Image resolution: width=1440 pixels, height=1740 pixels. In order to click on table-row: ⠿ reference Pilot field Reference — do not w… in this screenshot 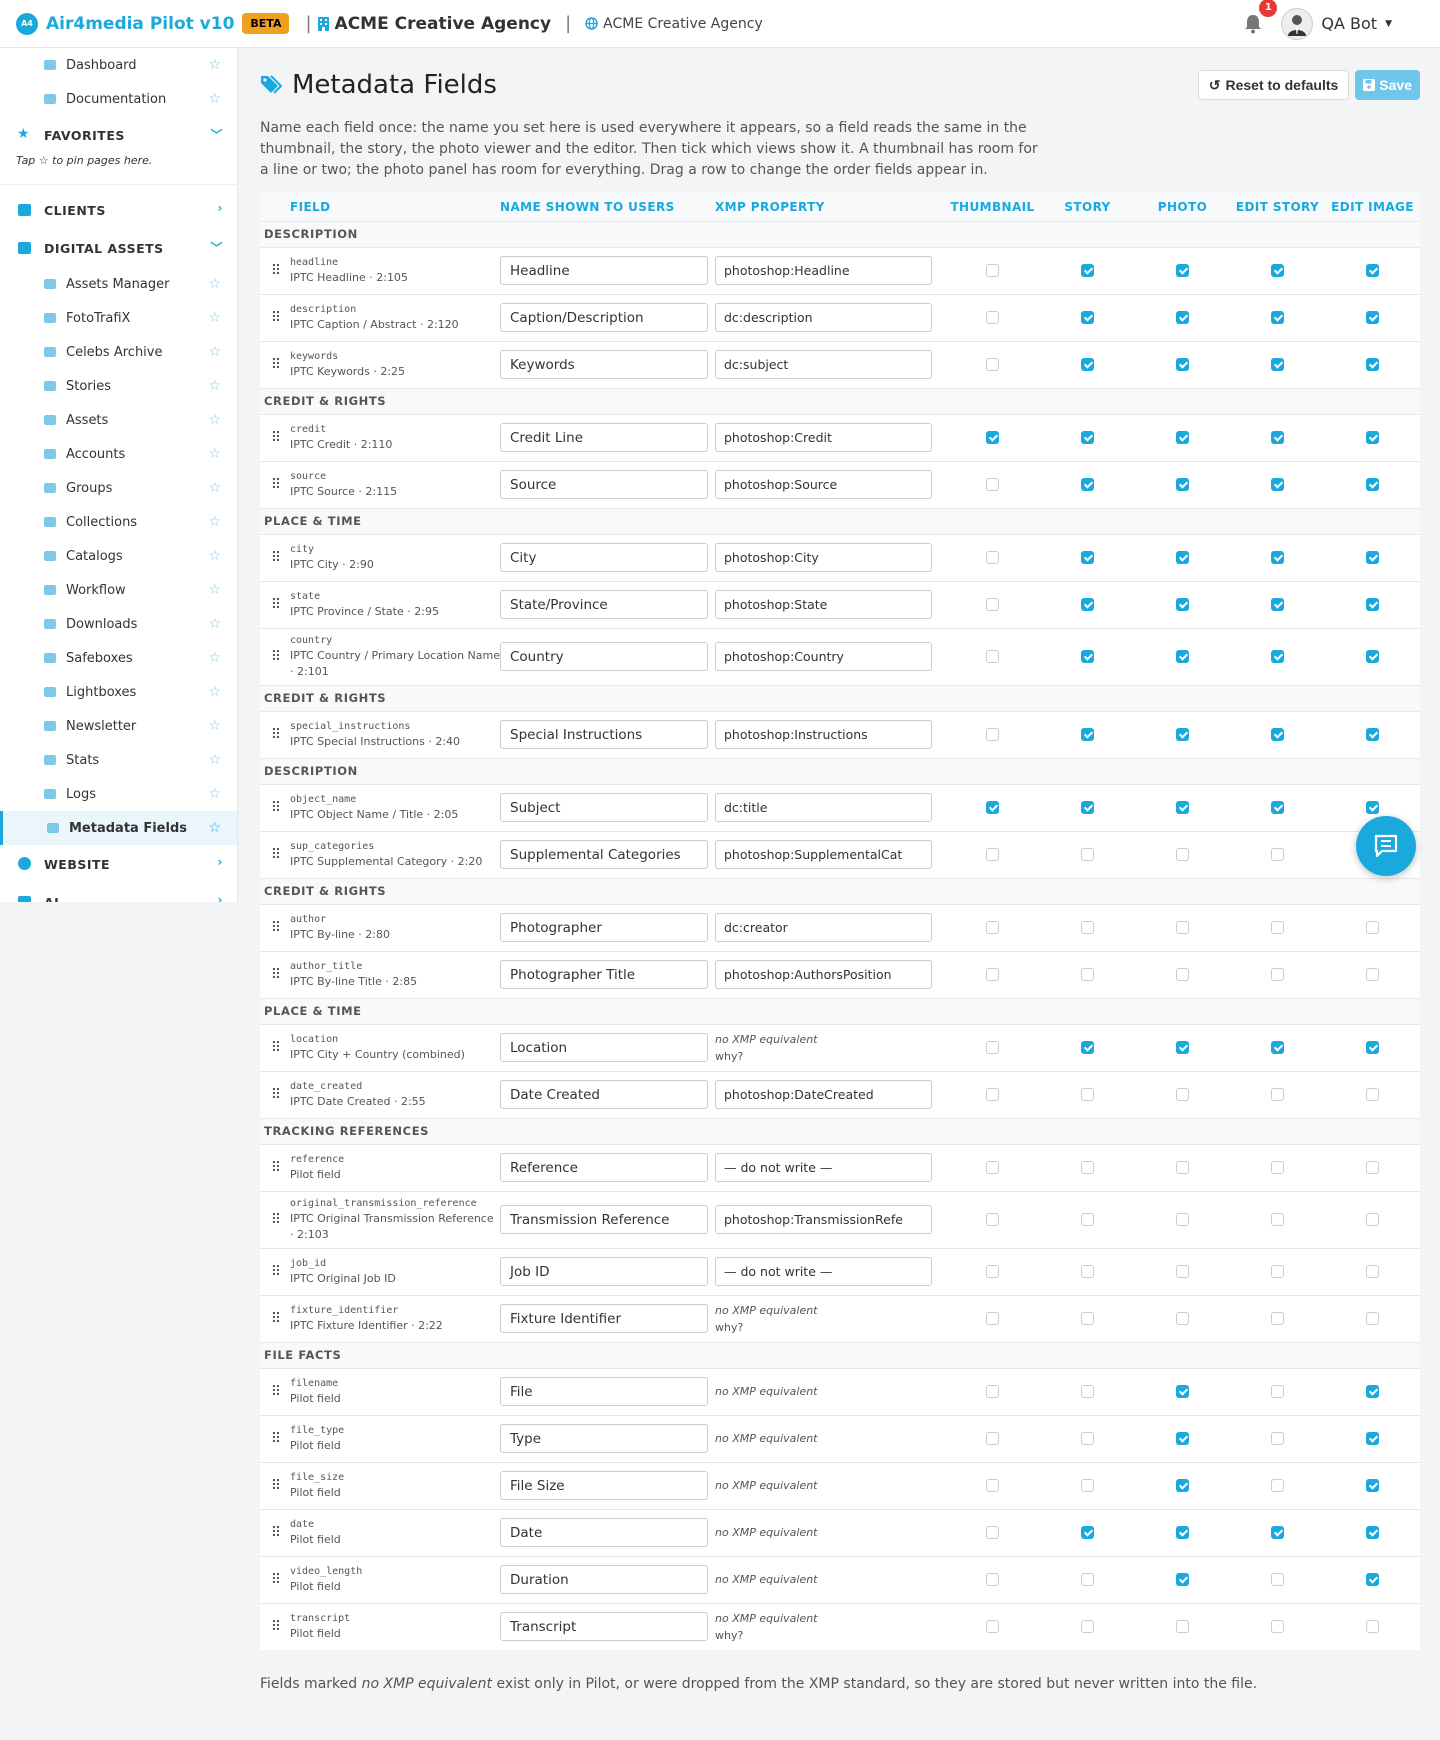, I will do `click(840, 1167)`.